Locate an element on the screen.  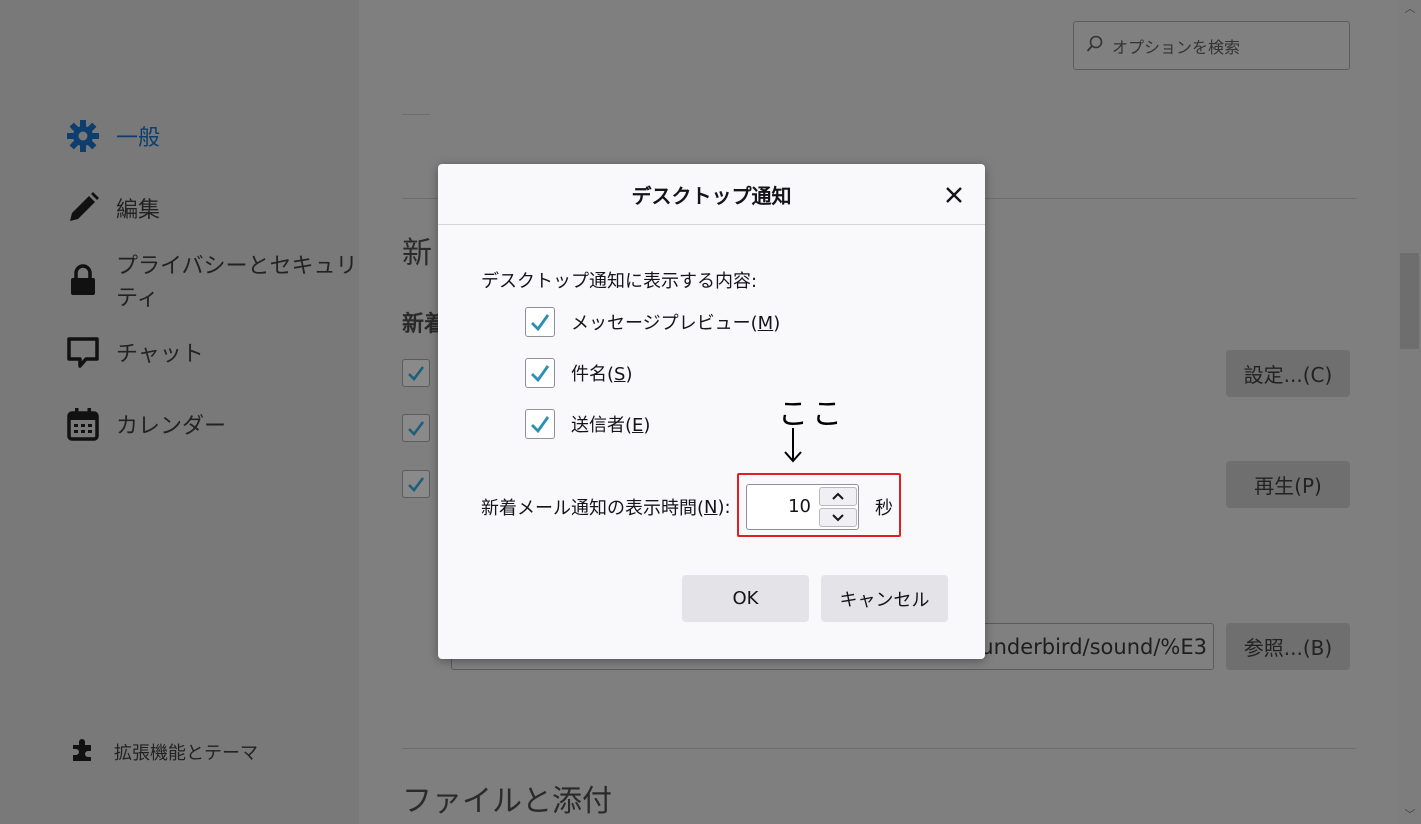
checkbox-label: 件名(S) is located at coordinates (602, 374).